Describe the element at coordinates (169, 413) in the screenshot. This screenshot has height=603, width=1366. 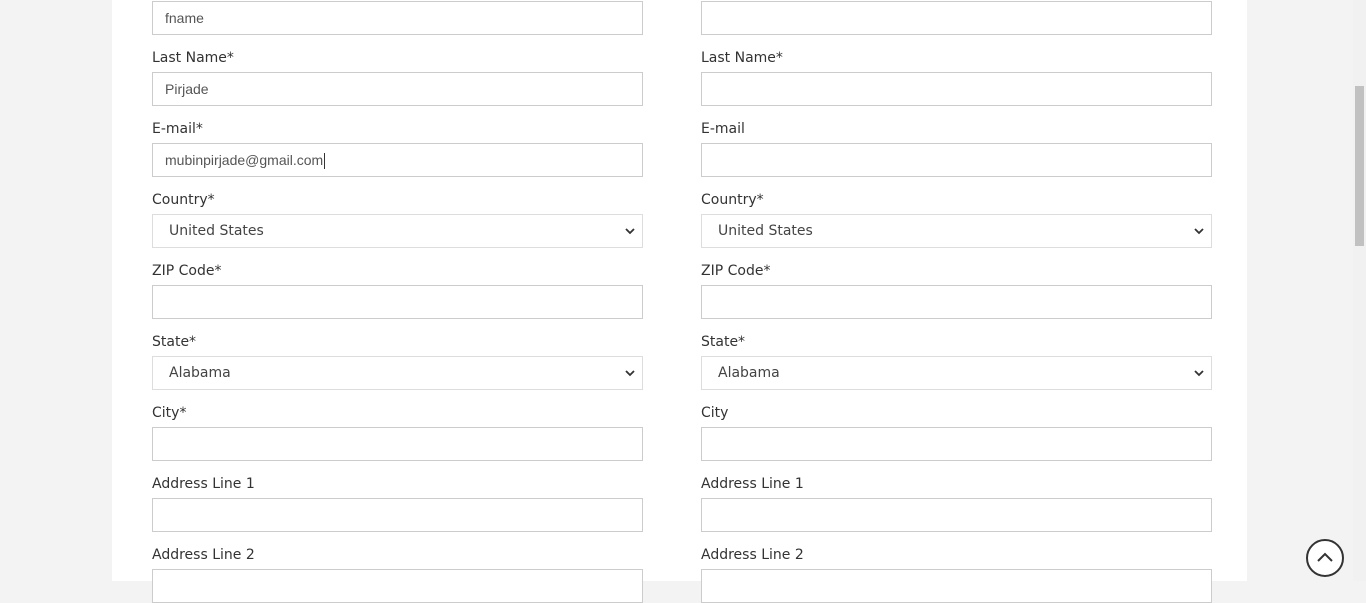
I see `city-label: City*` at that location.